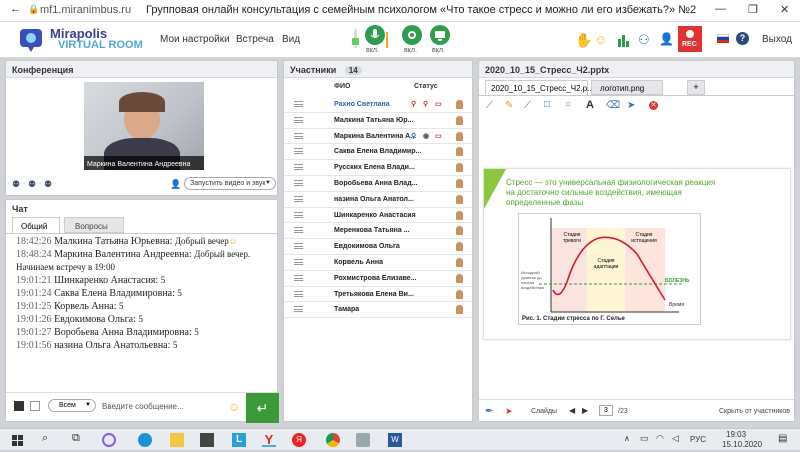 The height and width of the screenshot is (452, 800). What do you see at coordinates (644, 438) in the screenshot?
I see `network-tray-icon: ▭` at bounding box center [644, 438].